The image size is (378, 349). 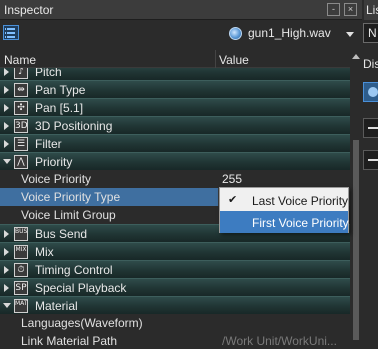 I want to click on value-column-header: Value, so click(x=234, y=60).